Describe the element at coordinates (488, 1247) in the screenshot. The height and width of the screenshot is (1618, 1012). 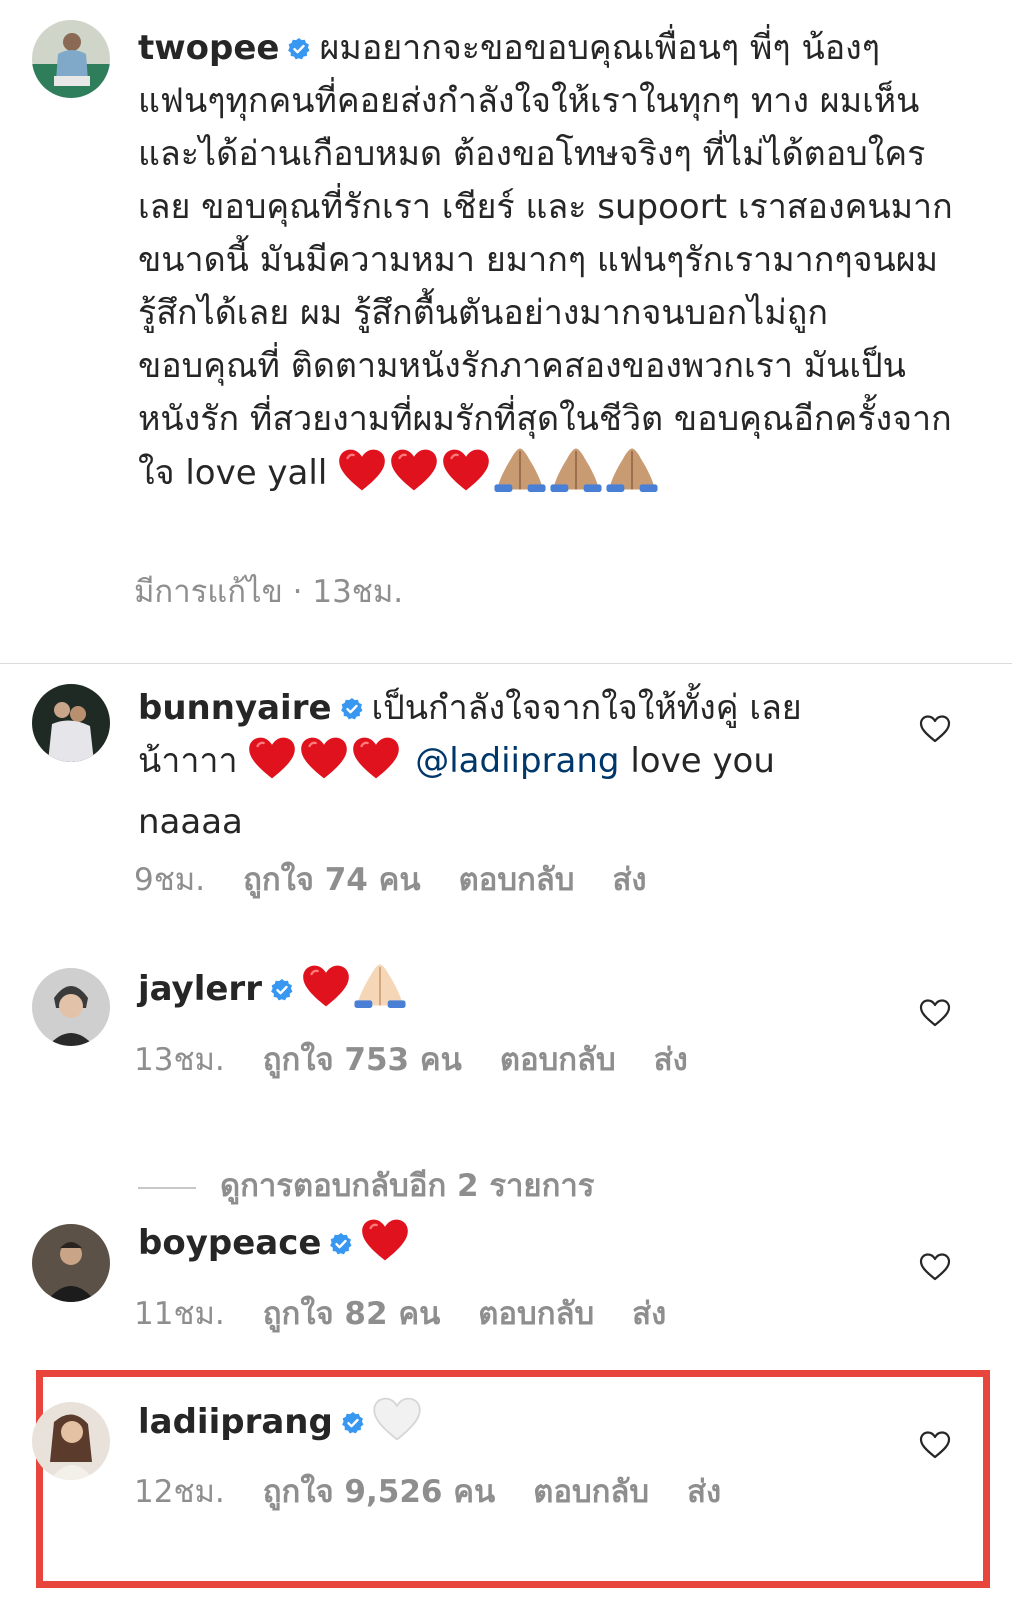
I see `comment-boypeace: boypeace` at that location.